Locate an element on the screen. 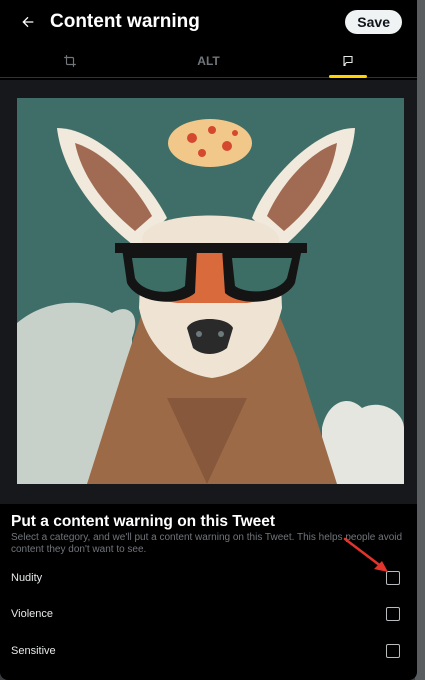 This screenshot has height=680, width=425. option-nudity-label: Nudity is located at coordinates (27, 578).